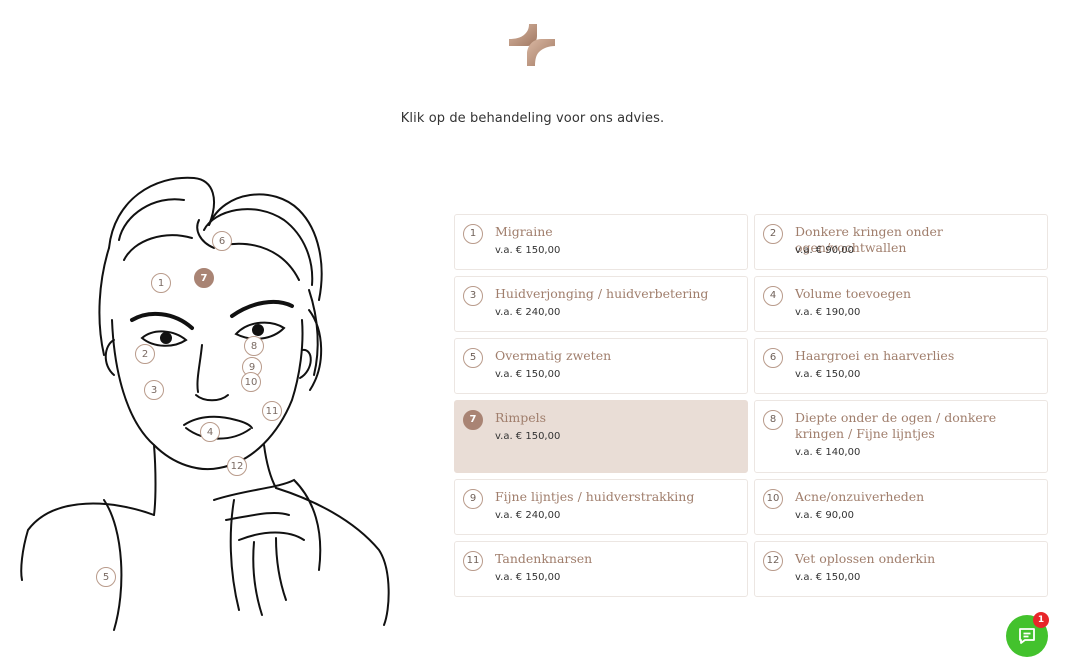 This screenshot has width=1065, height=672. What do you see at coordinates (532, 118) in the screenshot?
I see `intro-text: Klik op de behandeling voor ons advies.` at bounding box center [532, 118].